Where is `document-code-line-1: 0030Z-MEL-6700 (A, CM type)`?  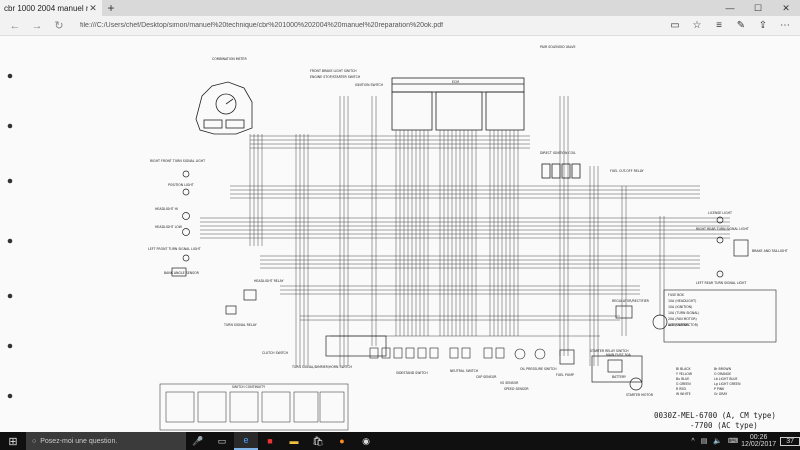 document-code-line-1: 0030Z-MEL-6700 (A, CM type) is located at coordinates (715, 415).